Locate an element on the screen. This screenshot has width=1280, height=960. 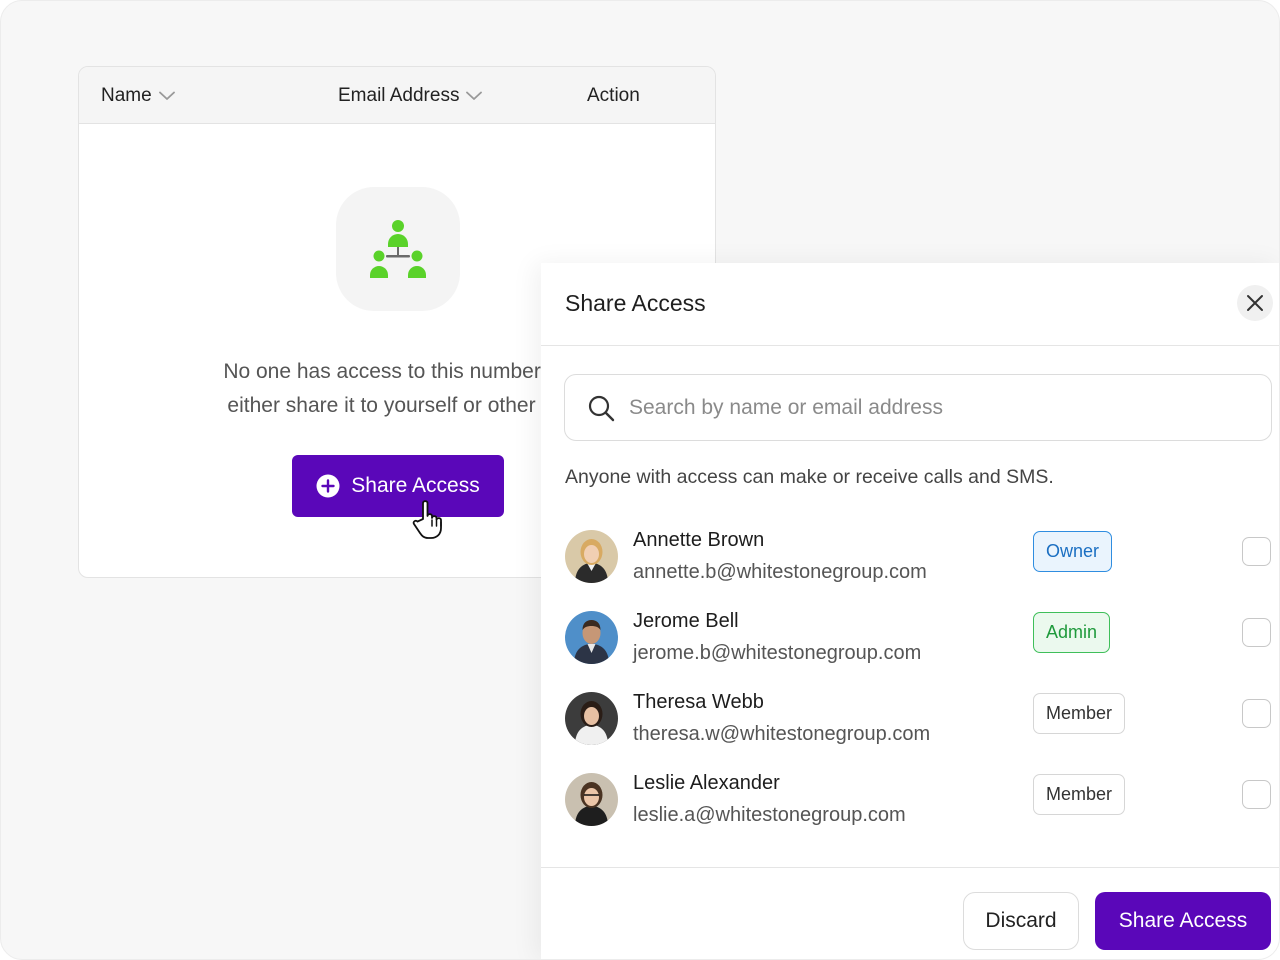
user-name: Leslie Alexander is located at coordinates (706, 783).